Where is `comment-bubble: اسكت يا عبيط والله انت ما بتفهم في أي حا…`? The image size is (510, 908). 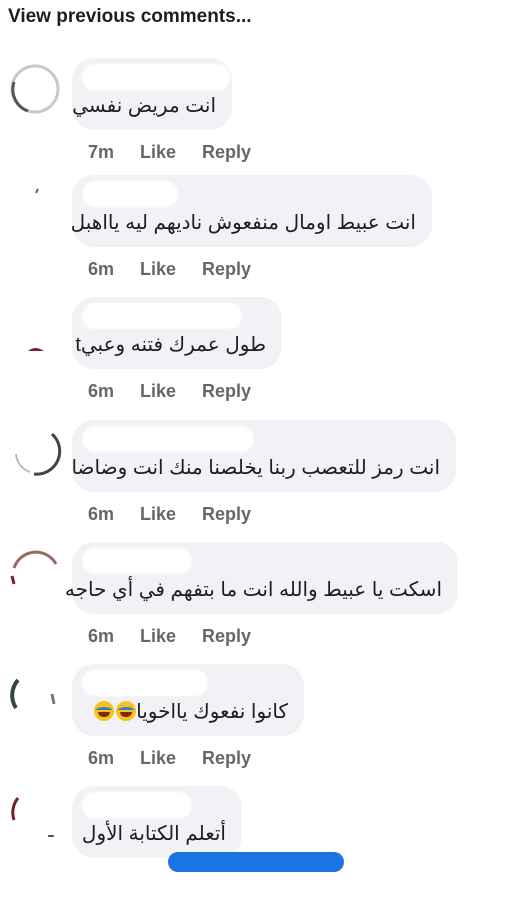 comment-bubble: اسكت يا عبيط والله انت ما بتفهم في أي حا… is located at coordinates (261, 578).